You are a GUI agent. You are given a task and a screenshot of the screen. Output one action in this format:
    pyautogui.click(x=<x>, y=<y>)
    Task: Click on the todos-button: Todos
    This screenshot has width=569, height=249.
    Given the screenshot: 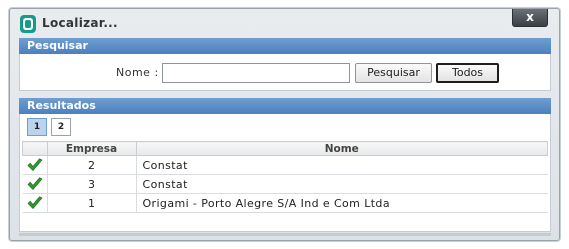 What is the action you would take?
    pyautogui.click(x=467, y=73)
    